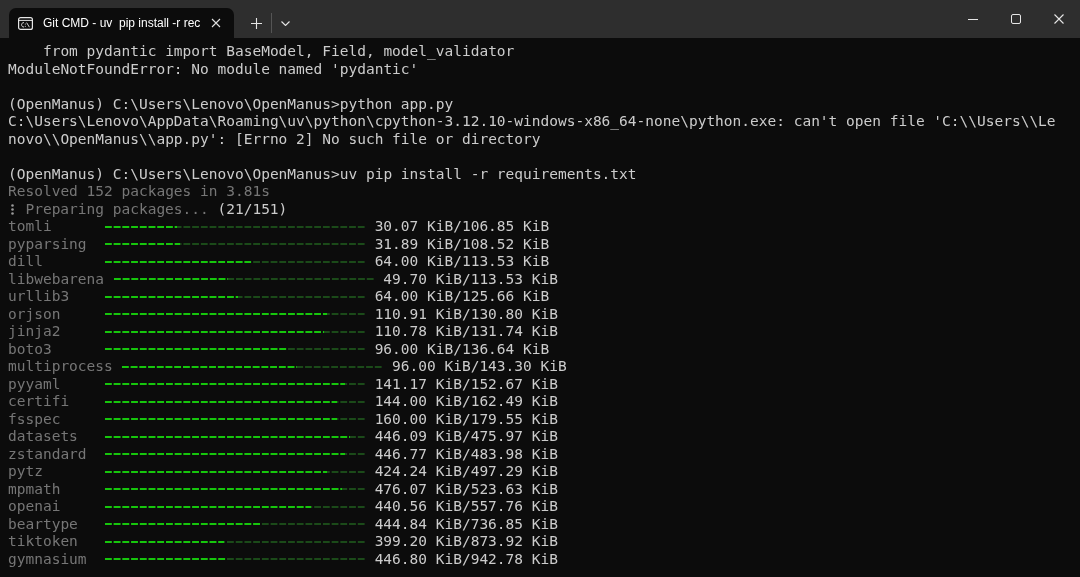 The image size is (1080, 577). Describe the element at coordinates (48, 454) in the screenshot. I see `package-name: zstandard` at that location.